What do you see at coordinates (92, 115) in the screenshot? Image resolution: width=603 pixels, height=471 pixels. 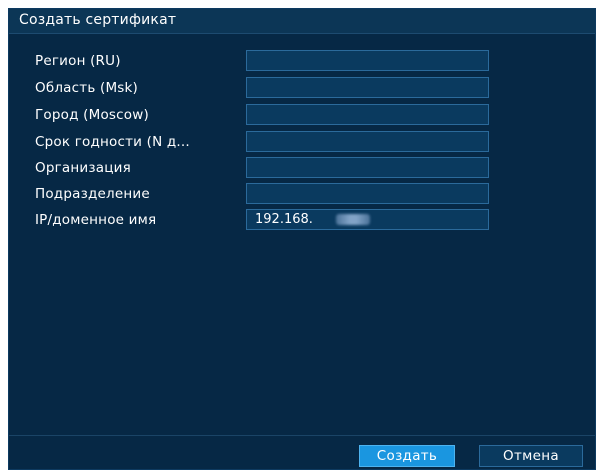 I see `city-label: Город (Moscow)` at bounding box center [92, 115].